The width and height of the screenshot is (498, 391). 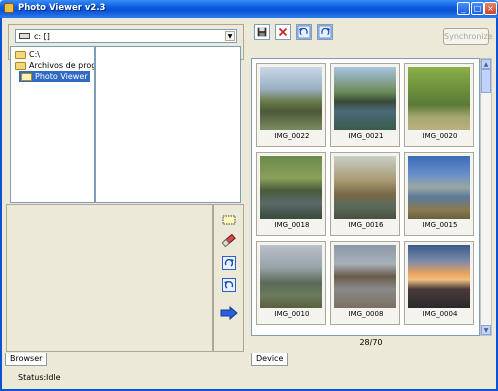 What do you see at coordinates (248, 378) in the screenshot?
I see `status-bar: Status: Idle` at bounding box center [248, 378].